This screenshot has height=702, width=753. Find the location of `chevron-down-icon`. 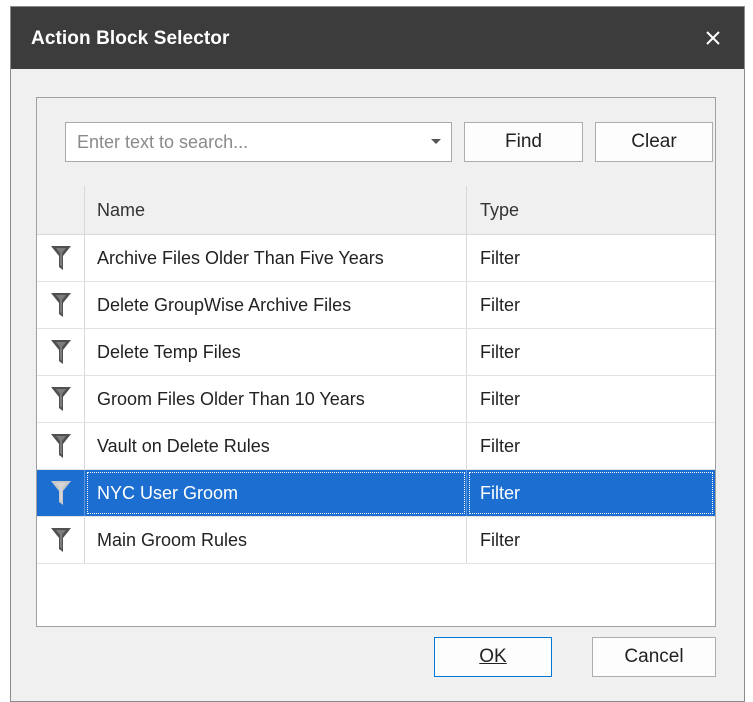

chevron-down-icon is located at coordinates (436, 141).